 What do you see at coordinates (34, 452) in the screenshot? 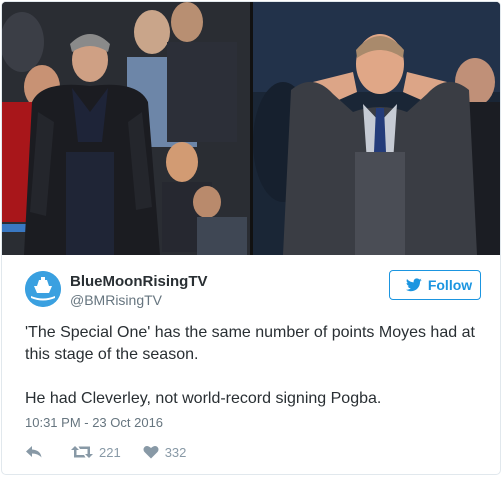
I see `reply-icon` at bounding box center [34, 452].